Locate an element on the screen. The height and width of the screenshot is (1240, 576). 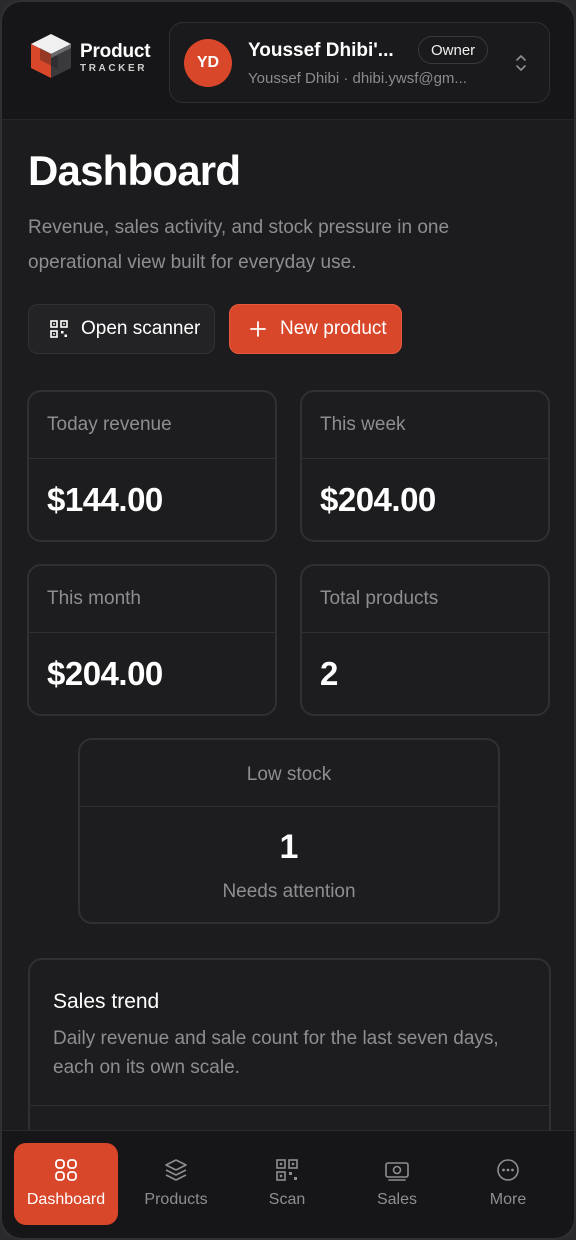
low-stock-value: 1 is located at coordinates (289, 847).